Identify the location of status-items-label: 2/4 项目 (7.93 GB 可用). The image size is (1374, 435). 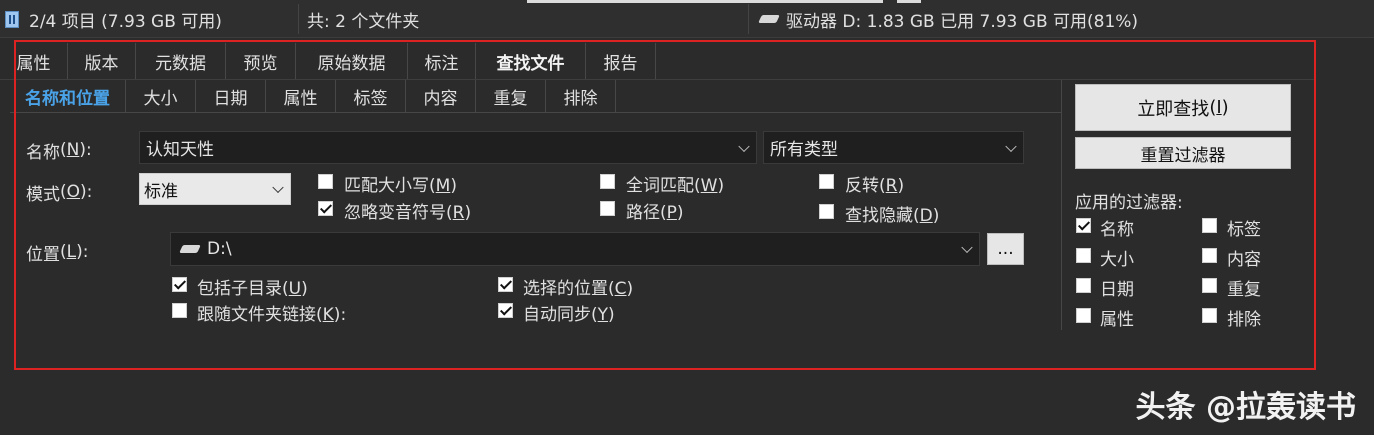
(125, 21).